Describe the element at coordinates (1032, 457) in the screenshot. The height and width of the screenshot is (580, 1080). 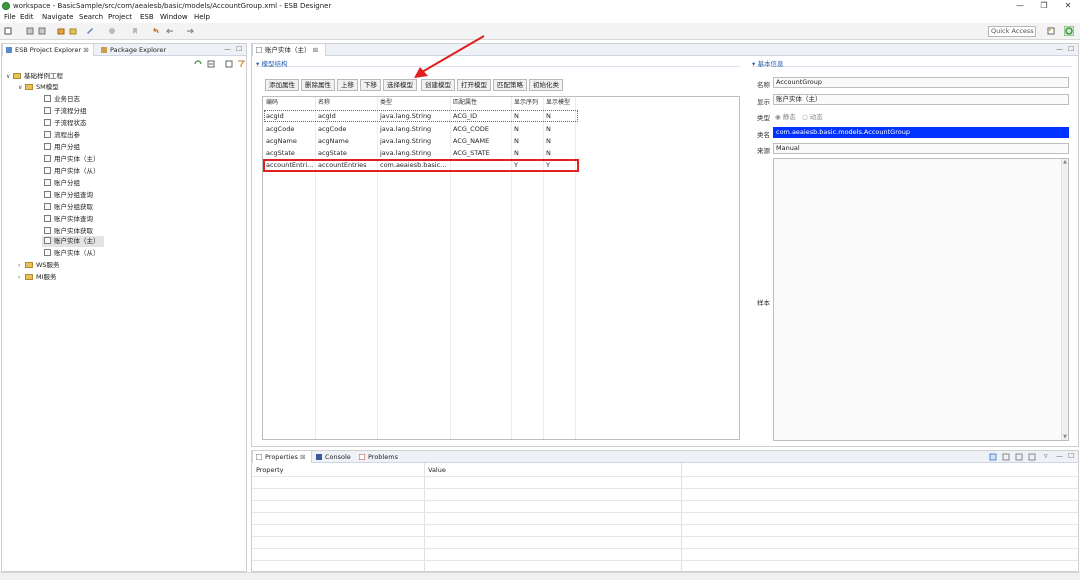
I see `restore-default-icon` at that location.